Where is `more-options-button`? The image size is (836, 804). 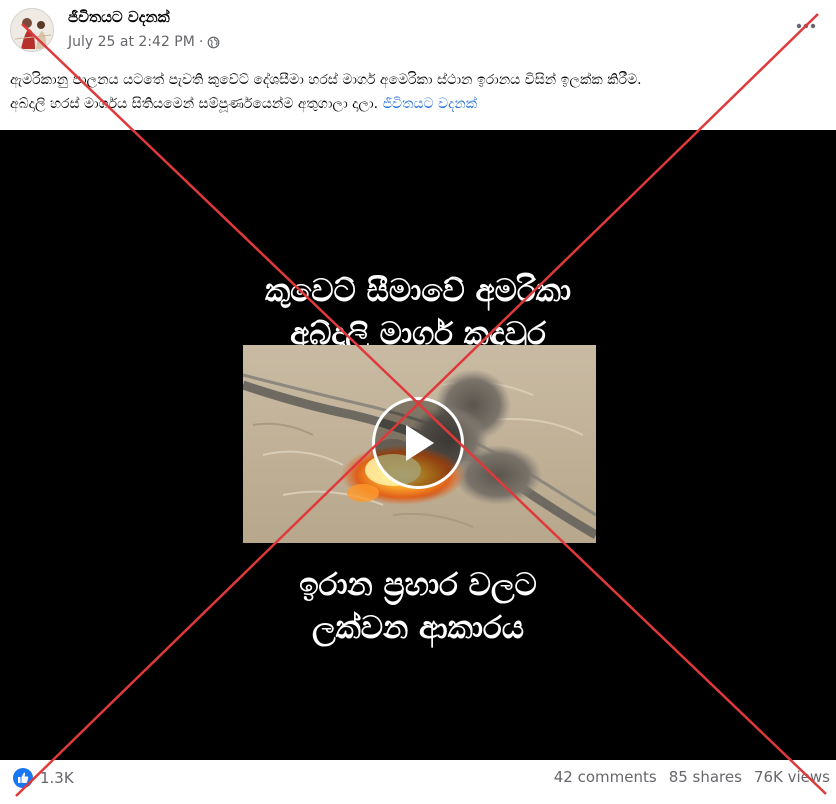 more-options-button is located at coordinates (806, 26).